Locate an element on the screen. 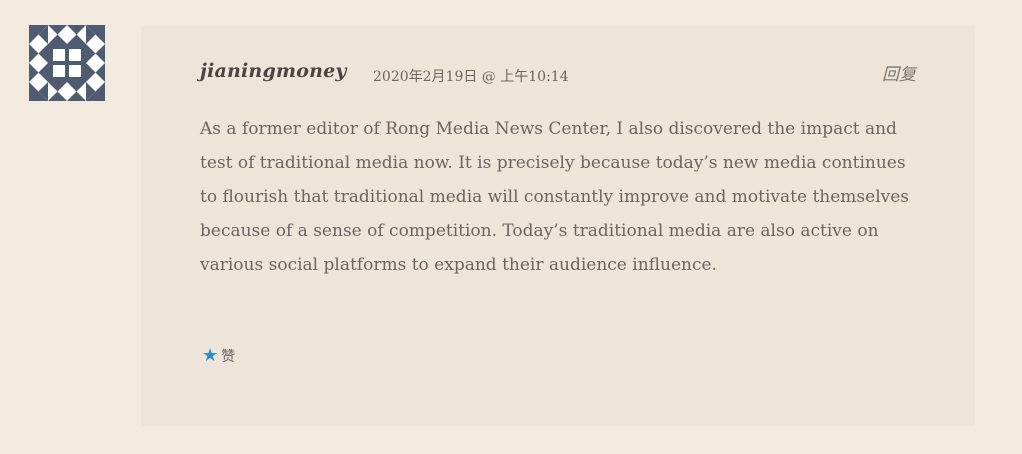  like-label: 赞 is located at coordinates (228, 357).